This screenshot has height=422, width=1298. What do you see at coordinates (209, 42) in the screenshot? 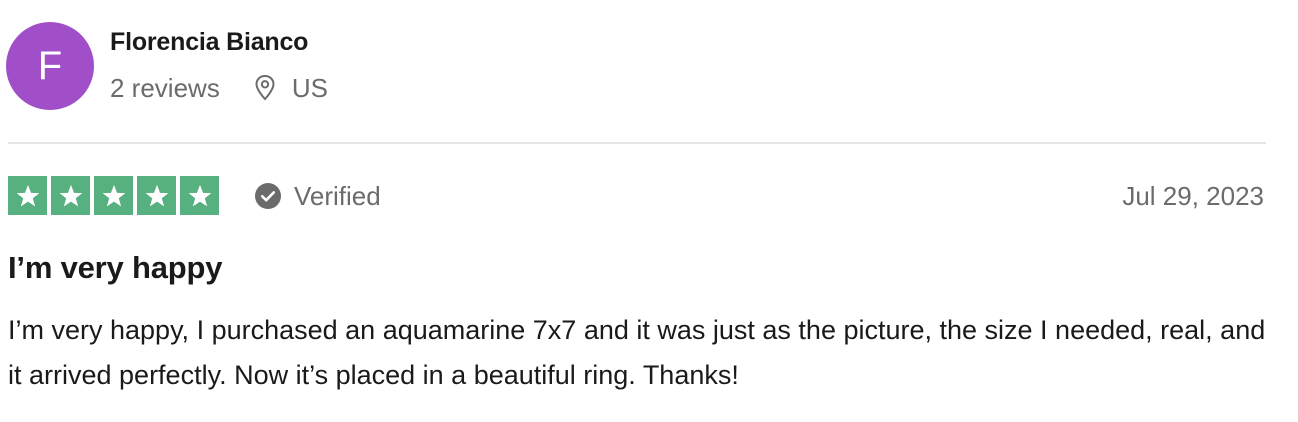
I see `author-name: Florencia Bianco` at bounding box center [209, 42].